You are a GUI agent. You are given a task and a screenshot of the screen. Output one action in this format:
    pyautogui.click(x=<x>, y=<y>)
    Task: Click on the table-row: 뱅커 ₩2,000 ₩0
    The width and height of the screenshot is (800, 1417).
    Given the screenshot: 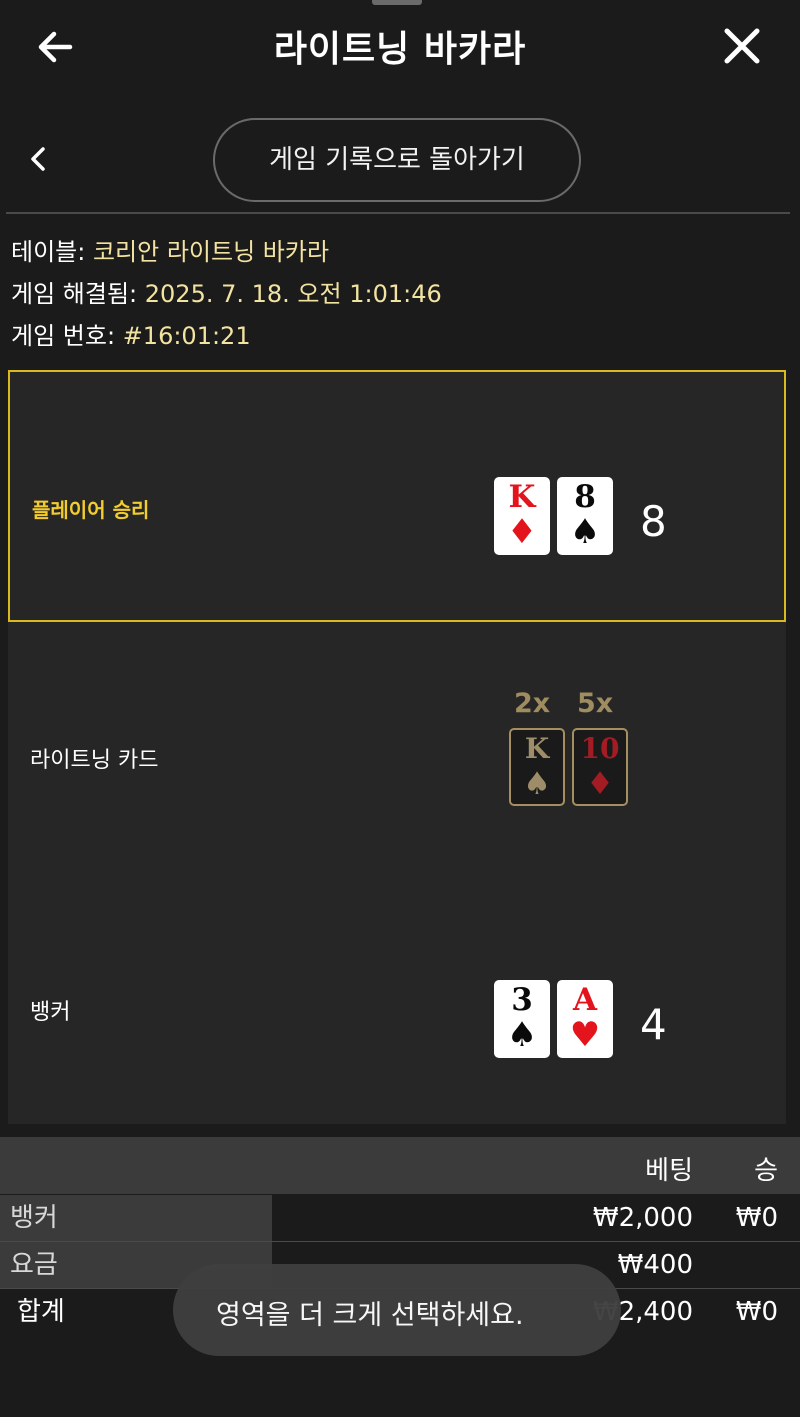 What is the action you would take?
    pyautogui.click(x=400, y=1218)
    